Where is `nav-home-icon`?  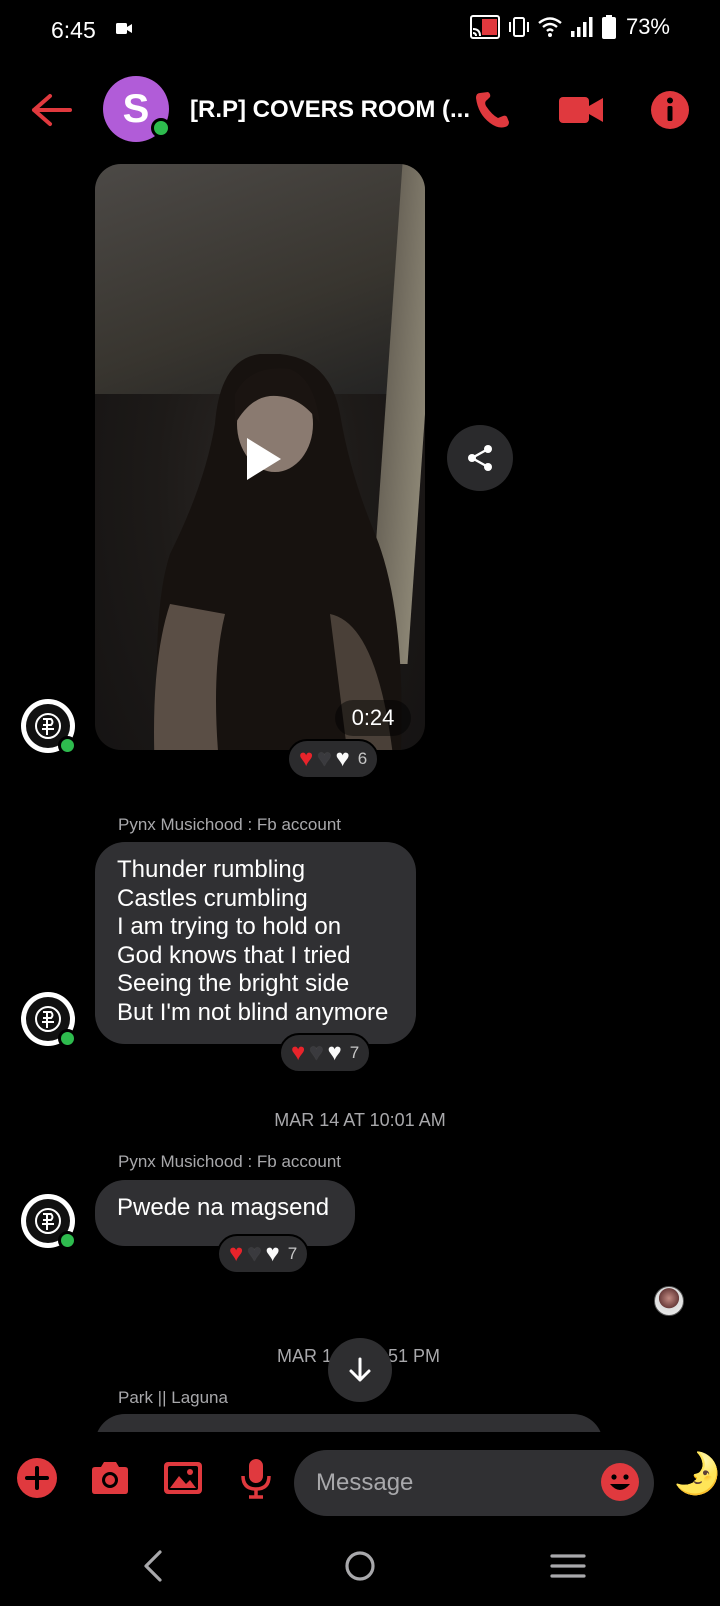 nav-home-icon is located at coordinates (360, 1566).